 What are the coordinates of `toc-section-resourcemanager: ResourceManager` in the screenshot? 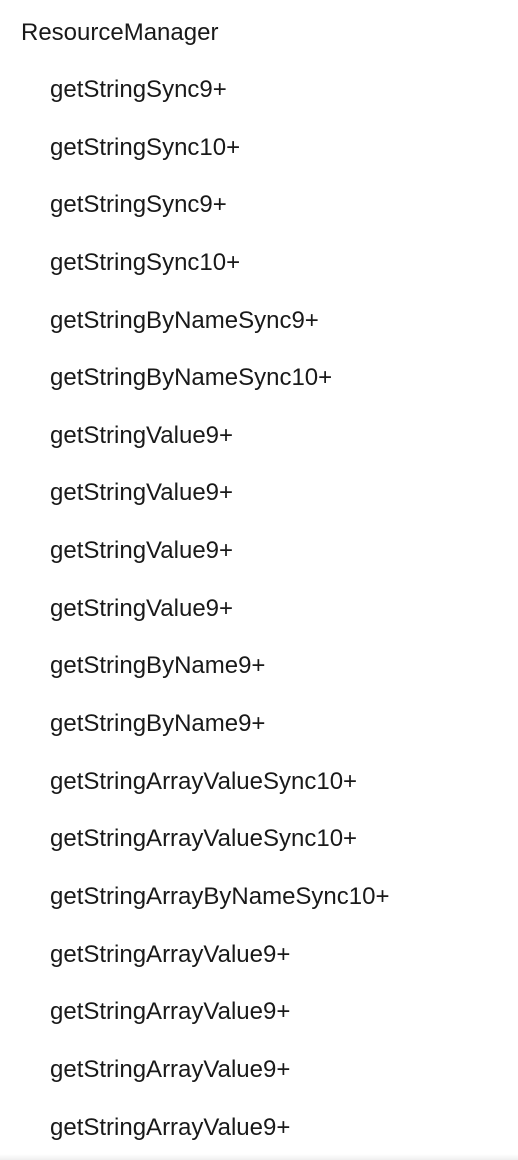 It's located at (119, 33).